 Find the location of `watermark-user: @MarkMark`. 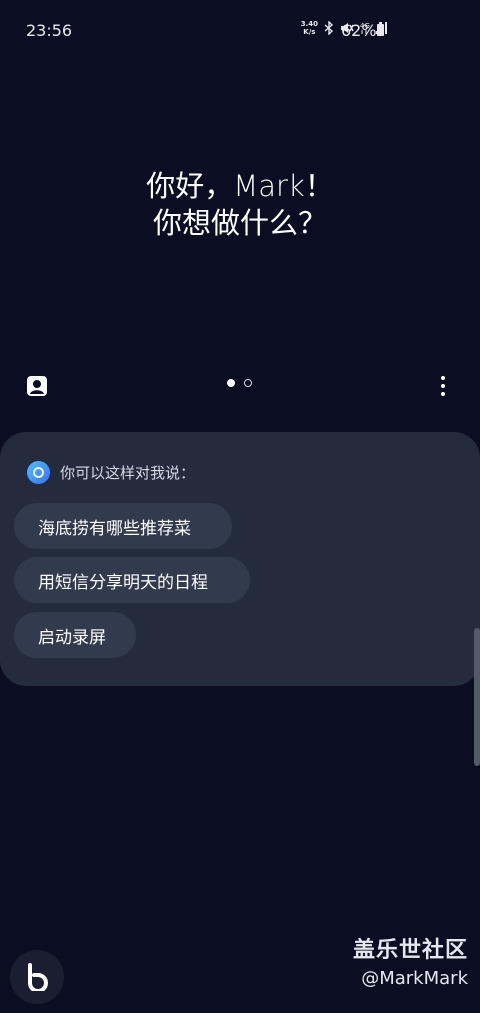

watermark-user: @MarkMark is located at coordinates (414, 978).